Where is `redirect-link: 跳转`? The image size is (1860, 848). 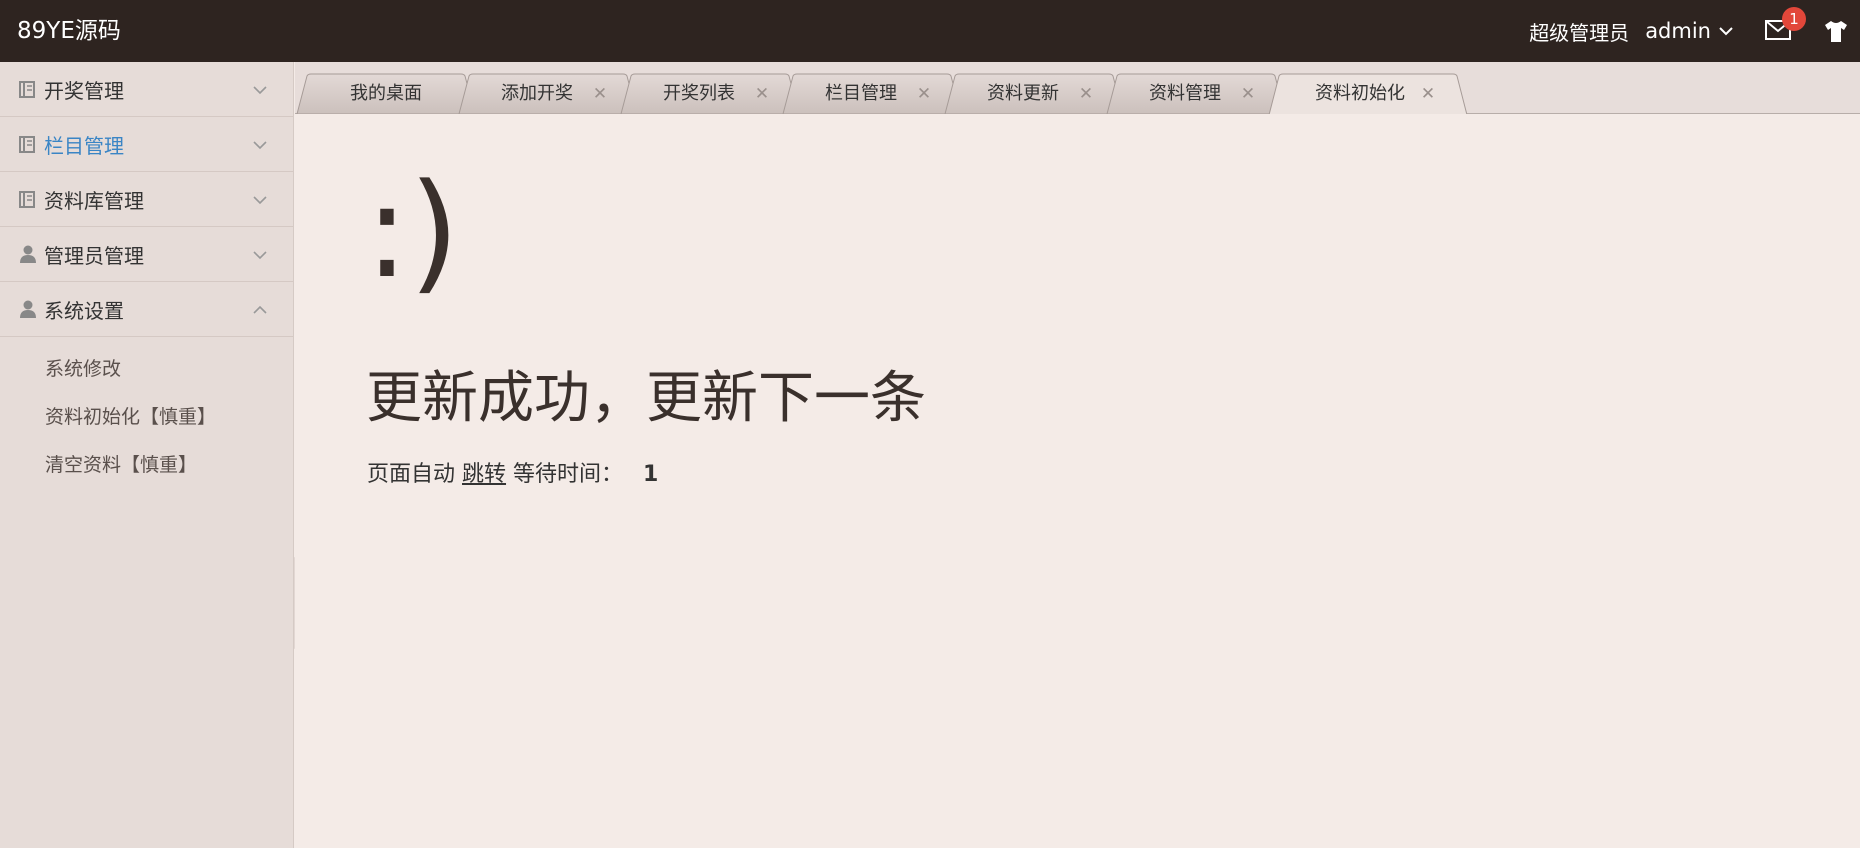
redirect-link: 跳转 is located at coordinates (484, 475).